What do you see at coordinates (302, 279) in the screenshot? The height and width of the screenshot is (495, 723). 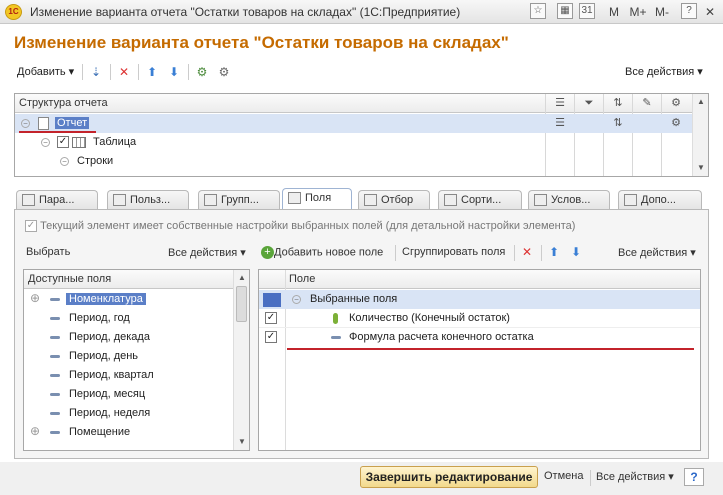 I see `column-header-field: Поле` at bounding box center [302, 279].